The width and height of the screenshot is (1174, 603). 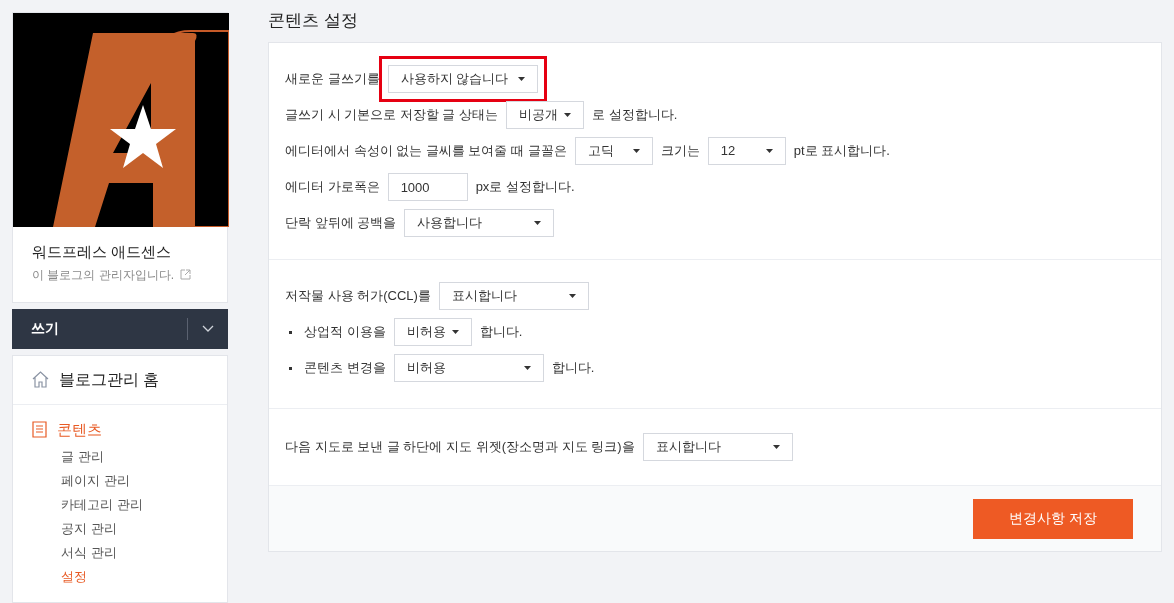 What do you see at coordinates (613, 151) in the screenshot?
I see `dropdown-select: 고딕` at bounding box center [613, 151].